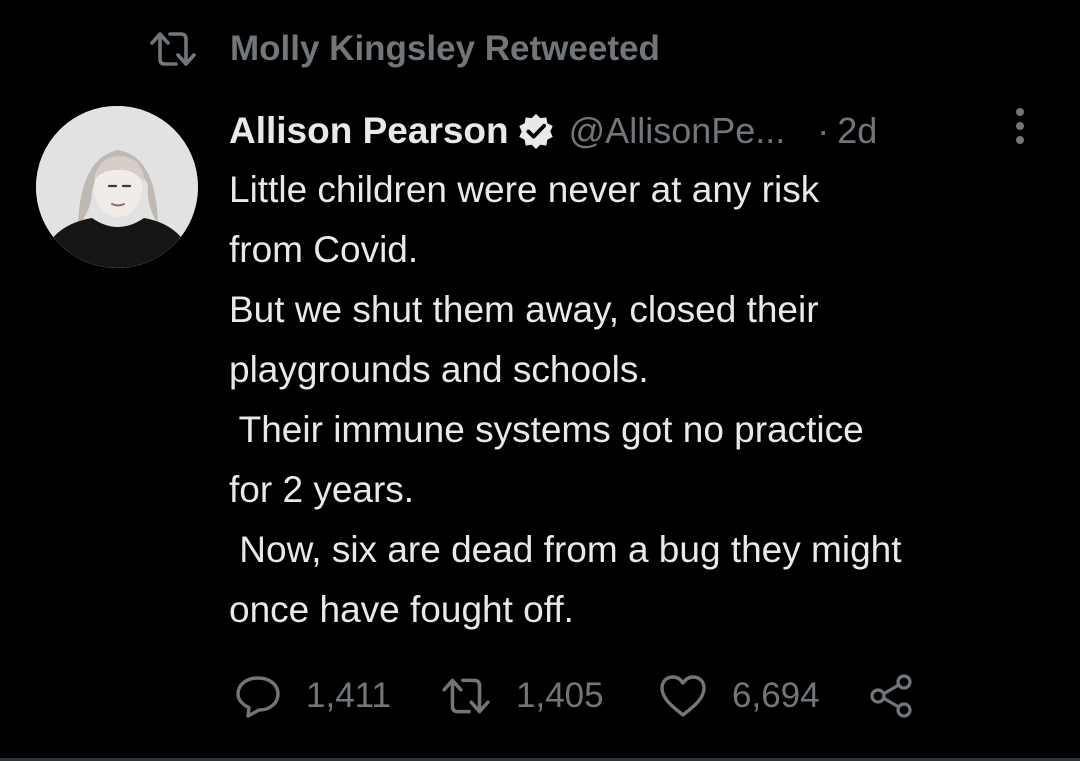 This screenshot has width=1080, height=761. I want to click on like-count: 6,694, so click(776, 695).